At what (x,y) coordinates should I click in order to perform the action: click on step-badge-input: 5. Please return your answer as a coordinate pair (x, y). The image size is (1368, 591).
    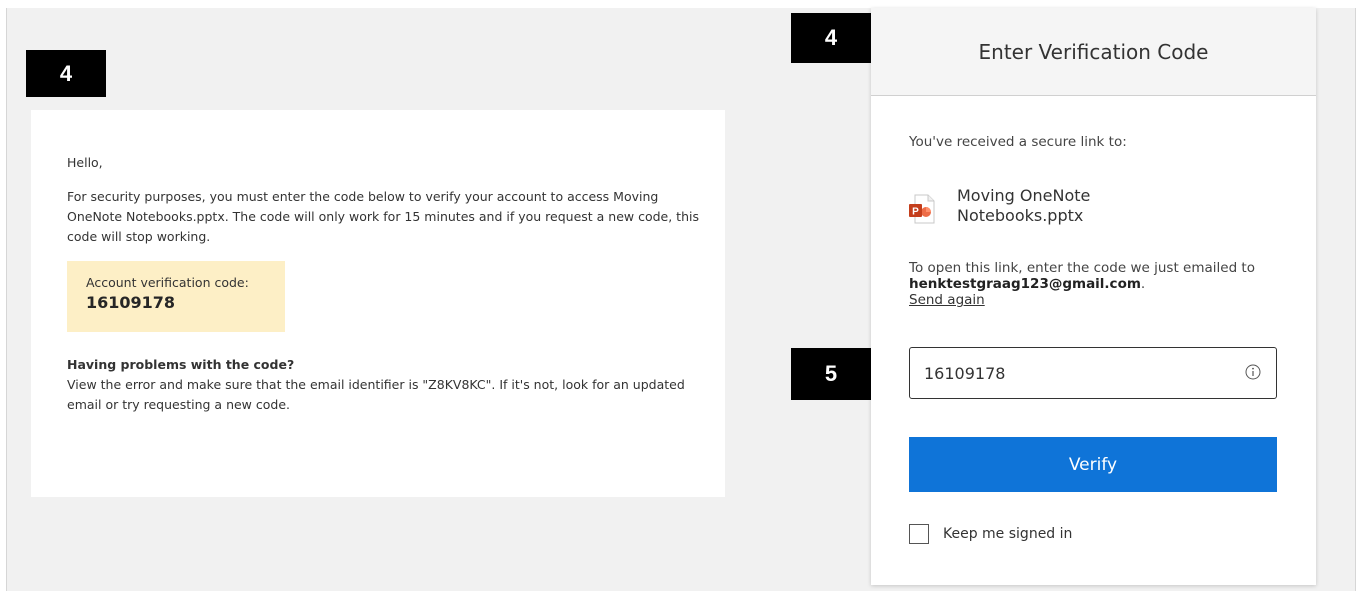
    Looking at the image, I should click on (831, 374).